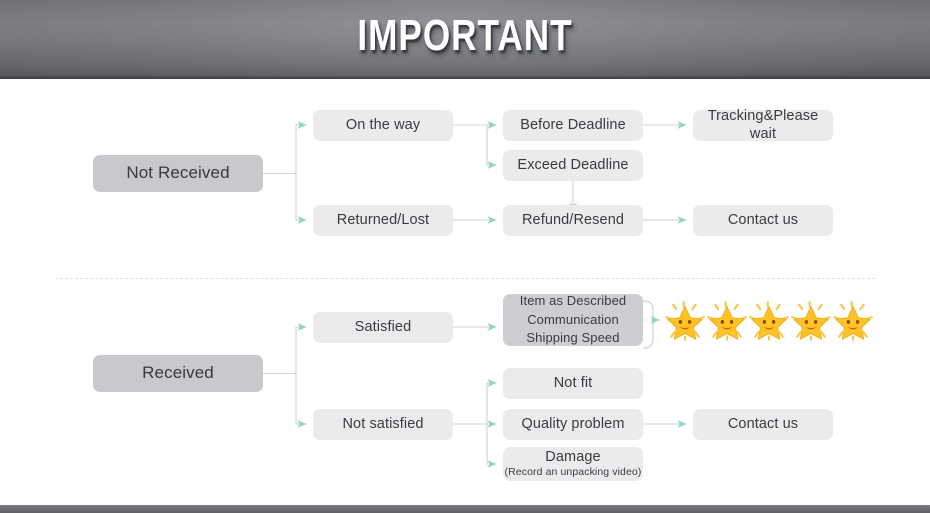 Image resolution: width=930 pixels, height=513 pixels. I want to click on node-not-satisfied: Not satisfied, so click(383, 424).